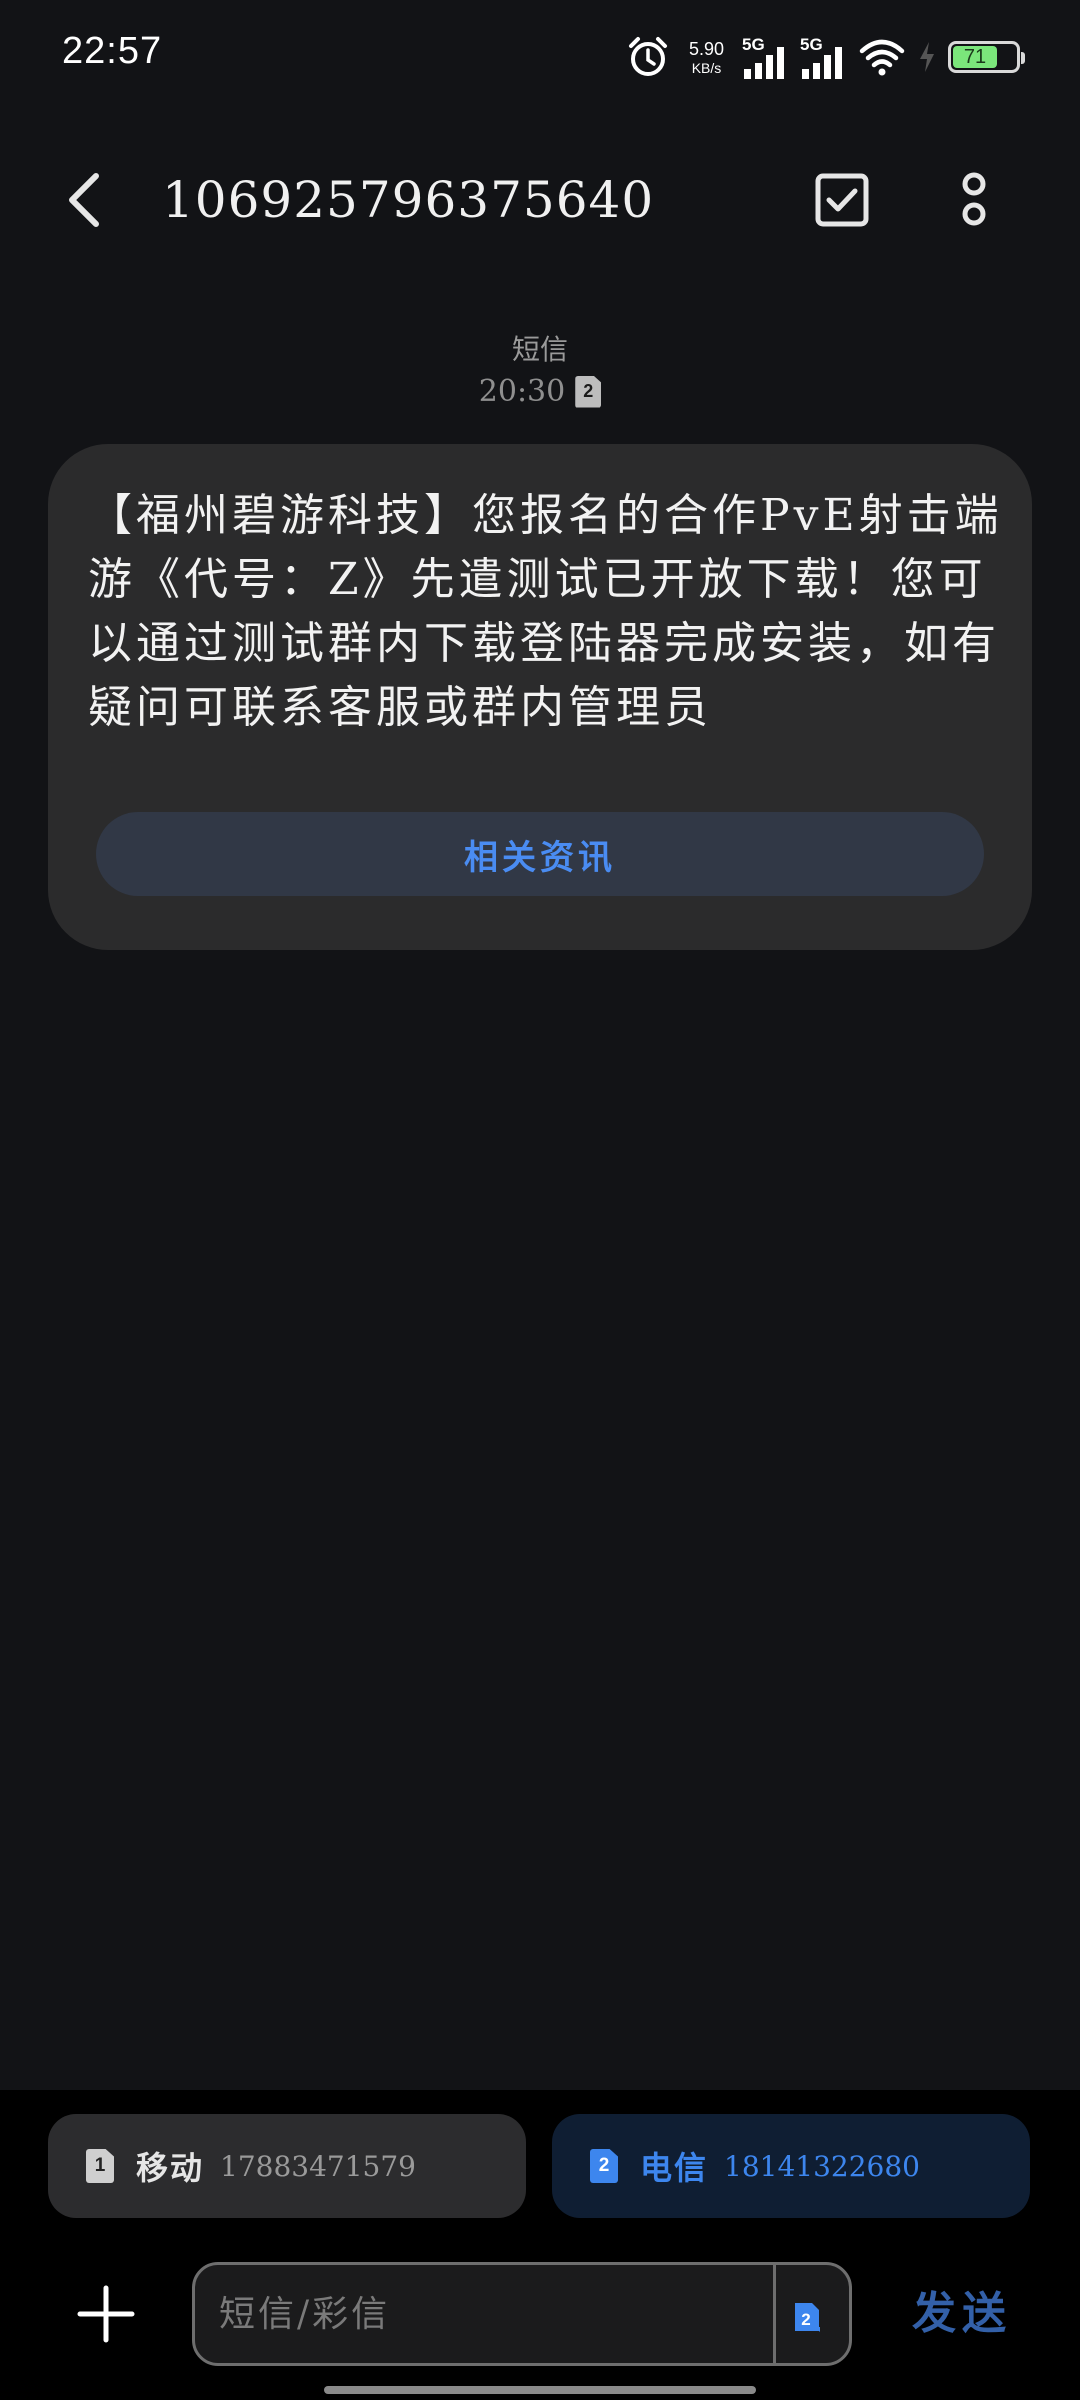 This screenshot has height=2400, width=1080. I want to click on message-input, so click(484, 2314).